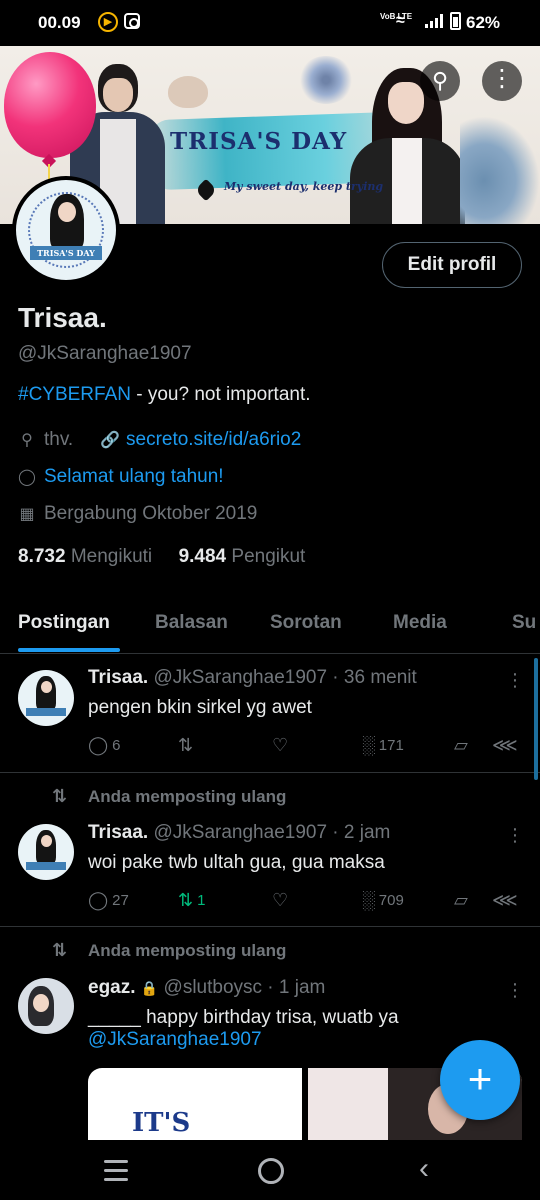  What do you see at coordinates (110, 440) in the screenshot?
I see `link-icon: 🔗` at bounding box center [110, 440].